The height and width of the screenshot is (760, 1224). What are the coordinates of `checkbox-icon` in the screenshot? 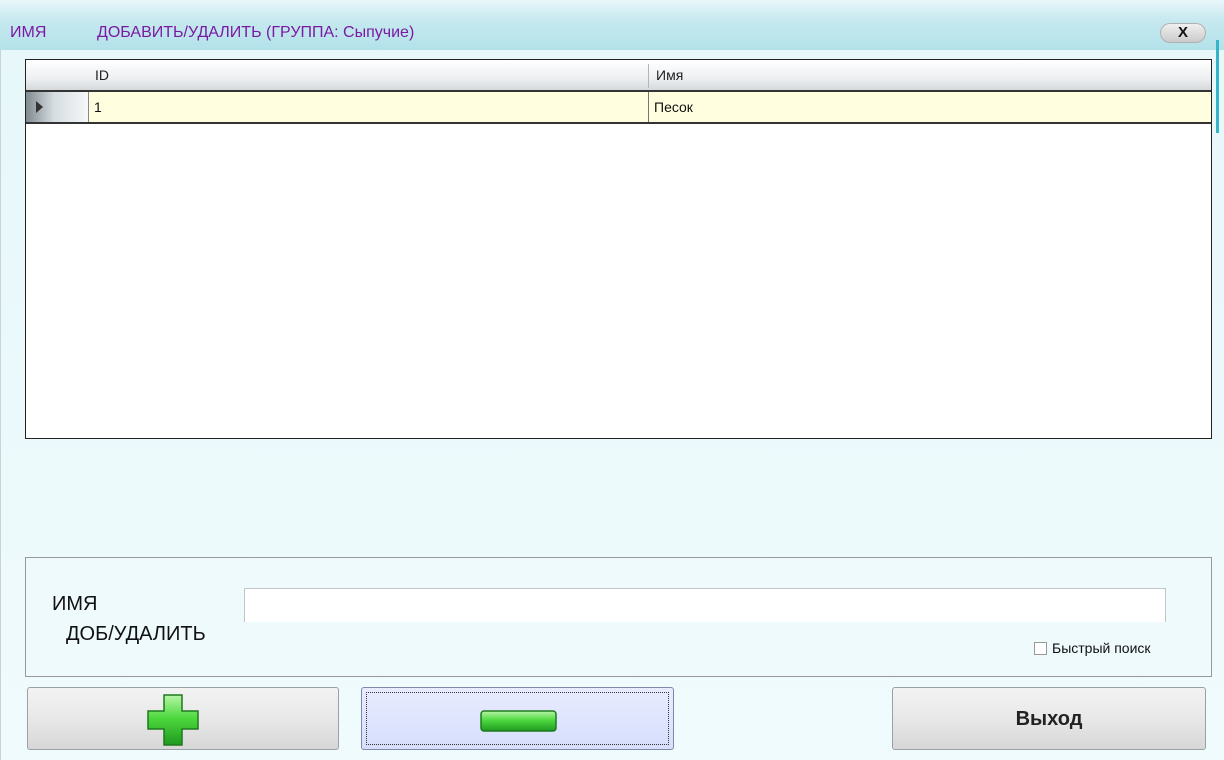 It's located at (1040, 648).